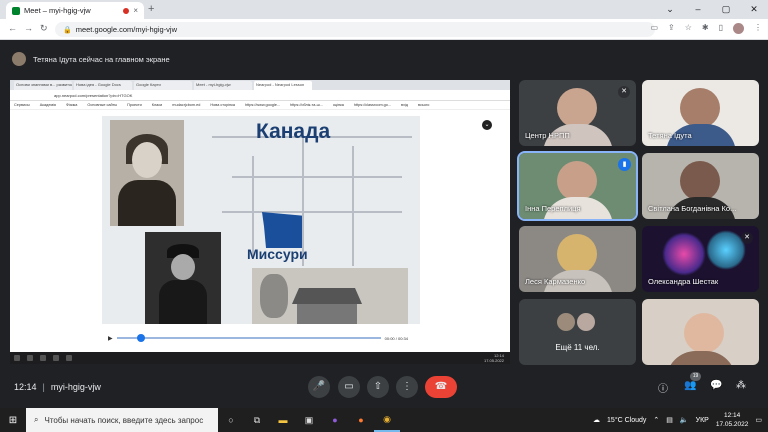 This screenshot has width=768, height=432. Describe the element at coordinates (140, 338) in the screenshot. I see `media-progress-knob` at that location.